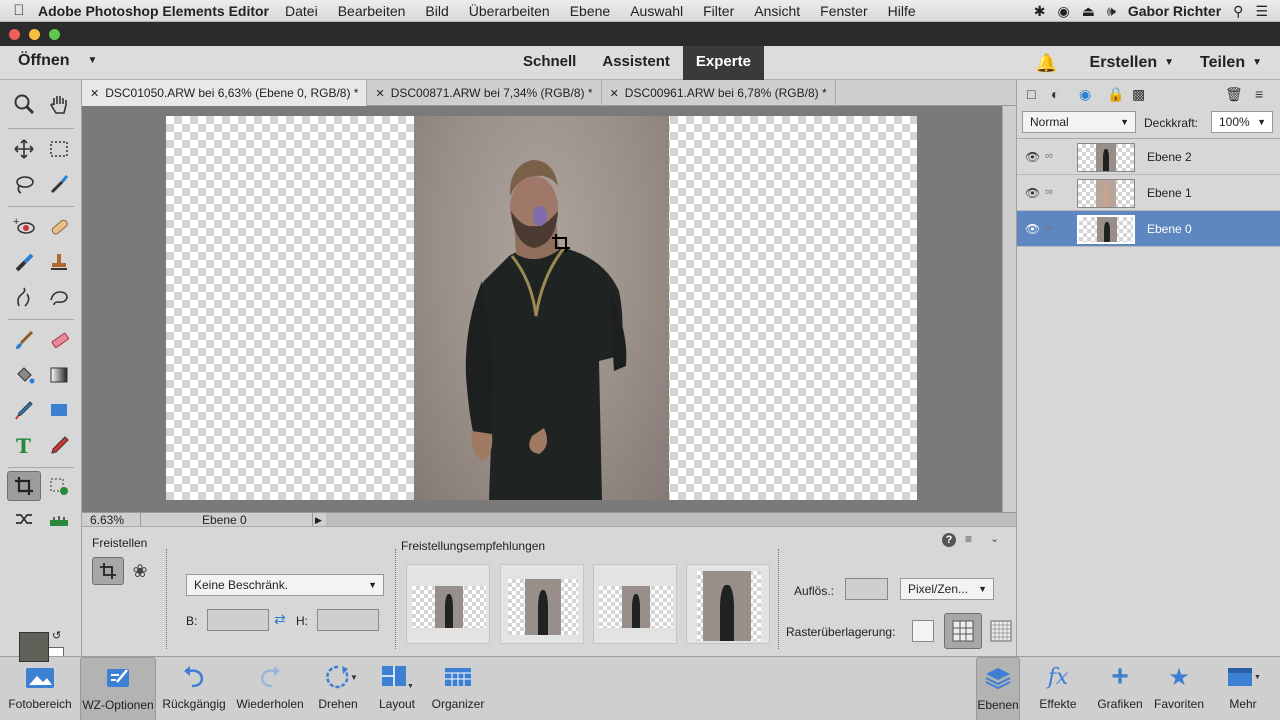 The width and height of the screenshot is (1280, 720). What do you see at coordinates (338, 688) in the screenshot?
I see `rotate-button: ▼ Drehen` at bounding box center [338, 688].